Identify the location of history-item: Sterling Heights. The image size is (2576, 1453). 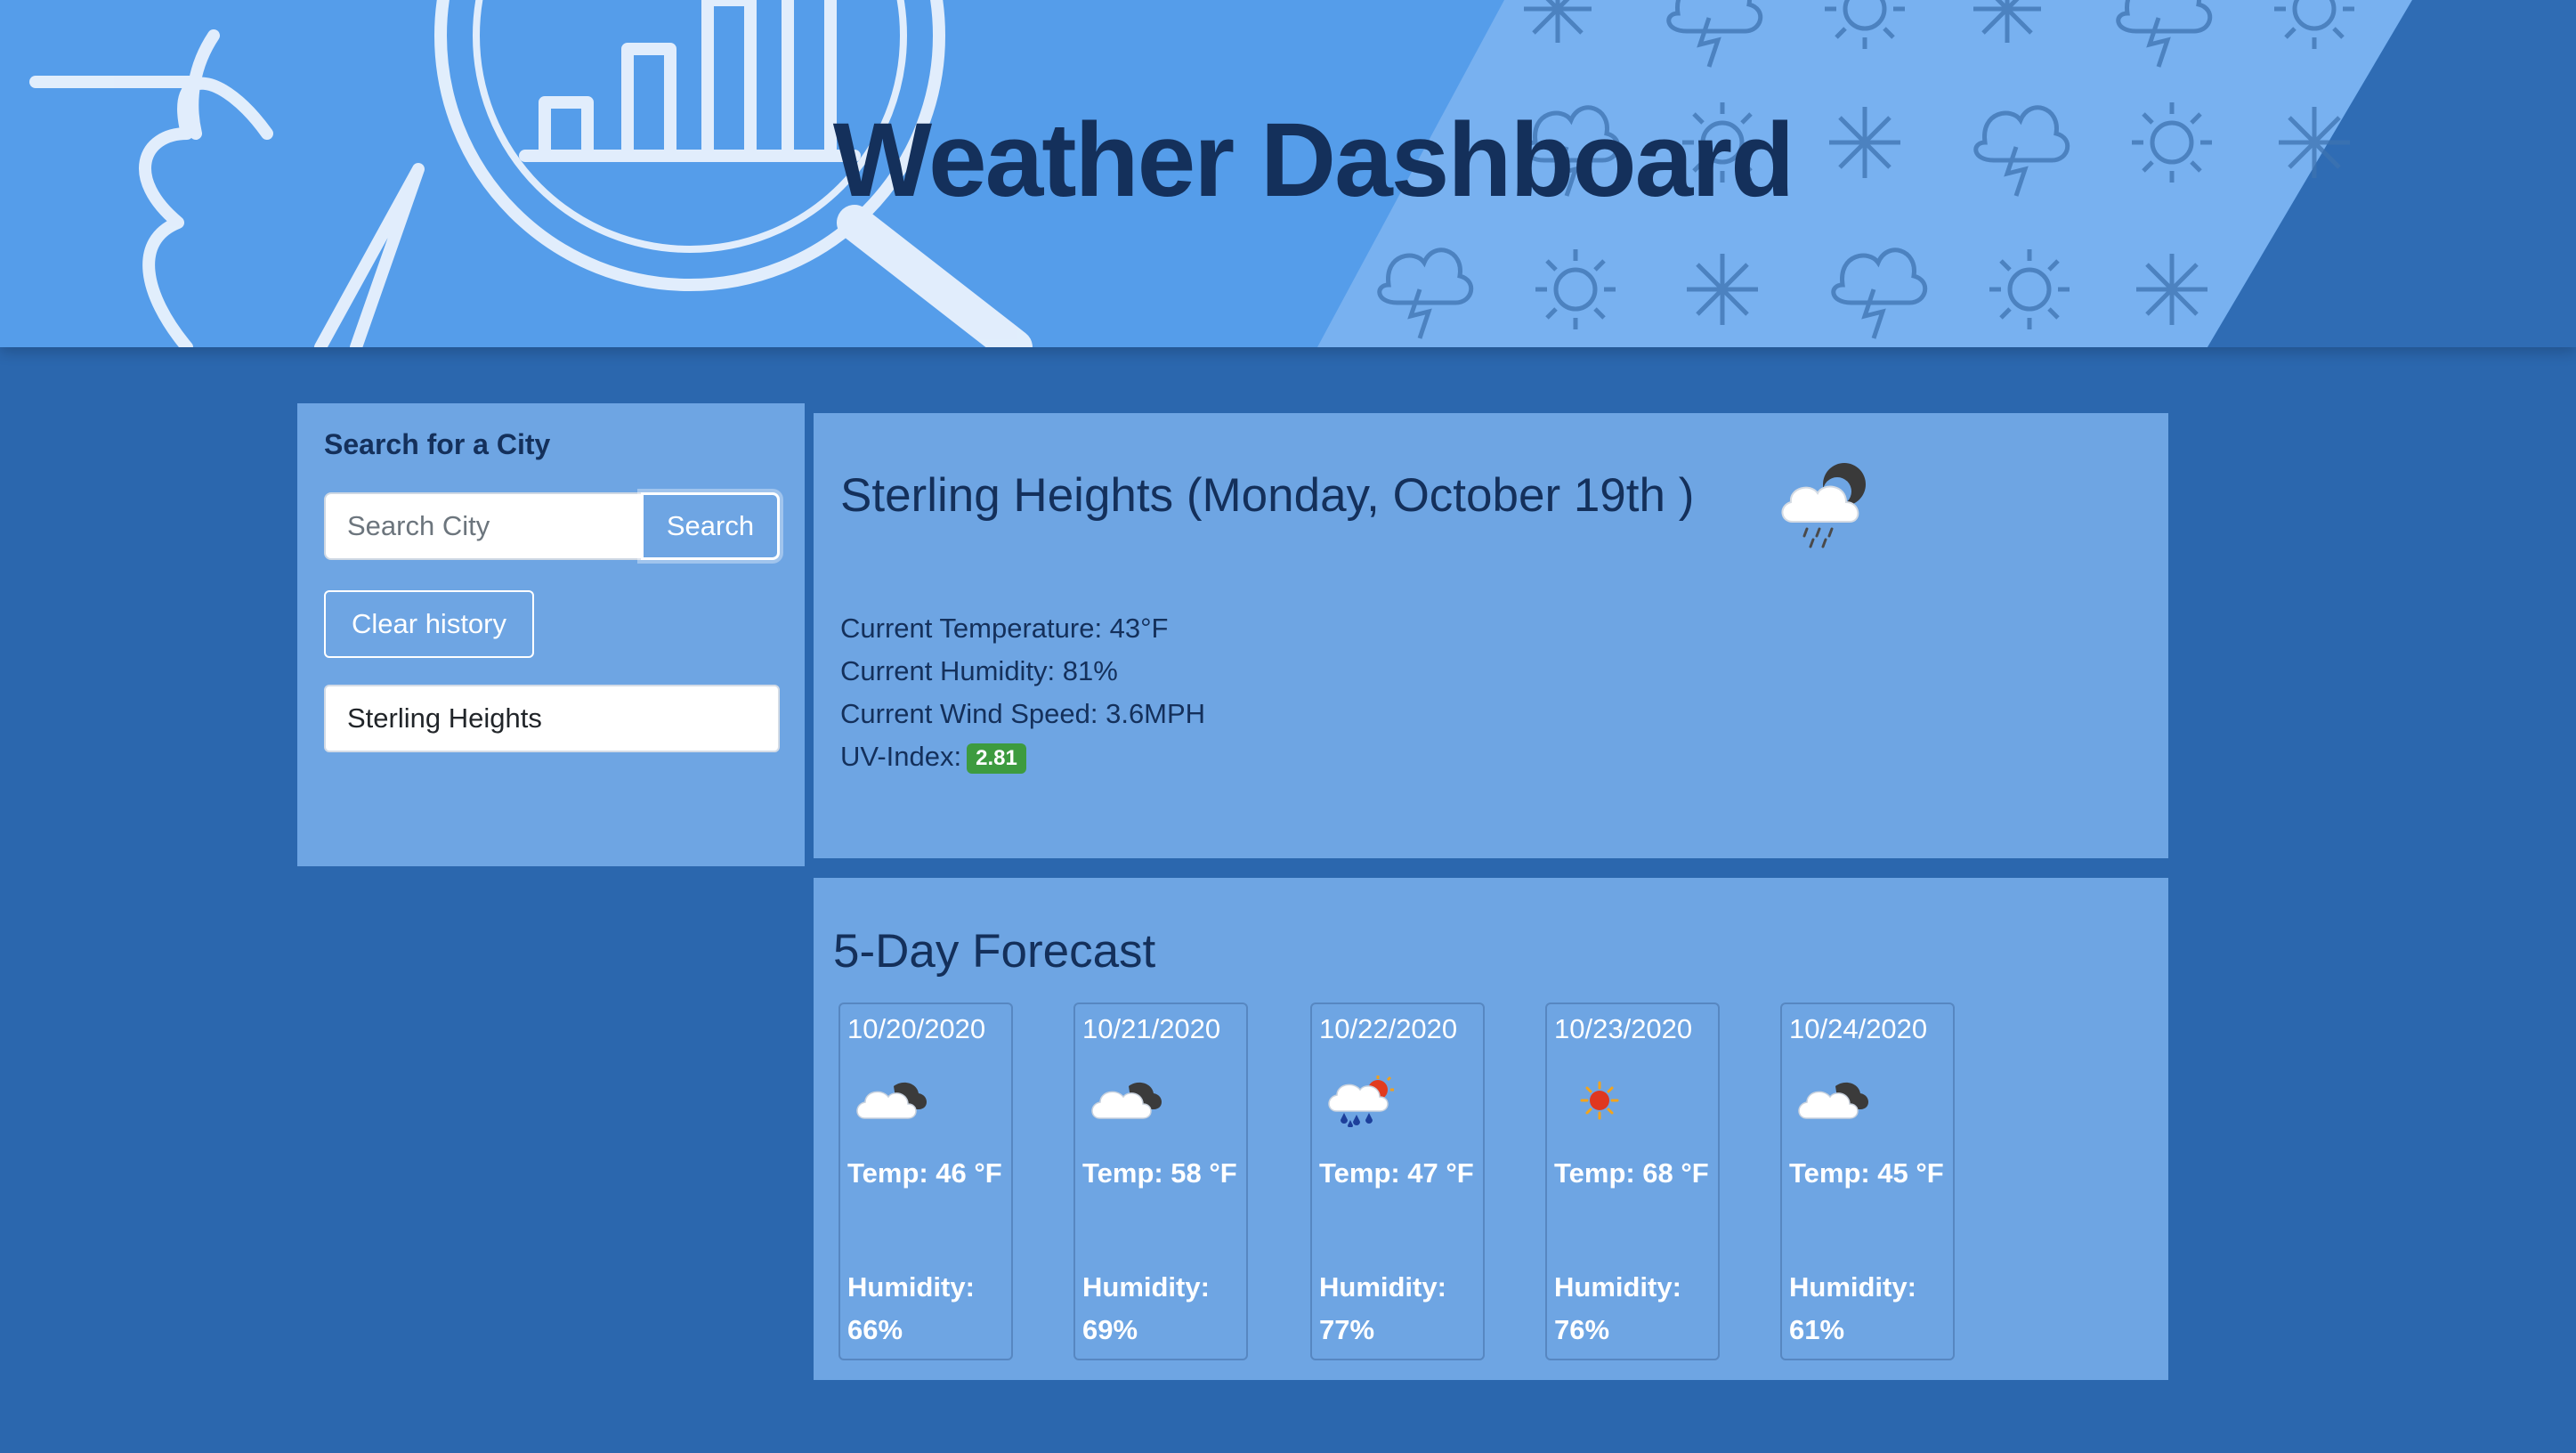
(552, 718).